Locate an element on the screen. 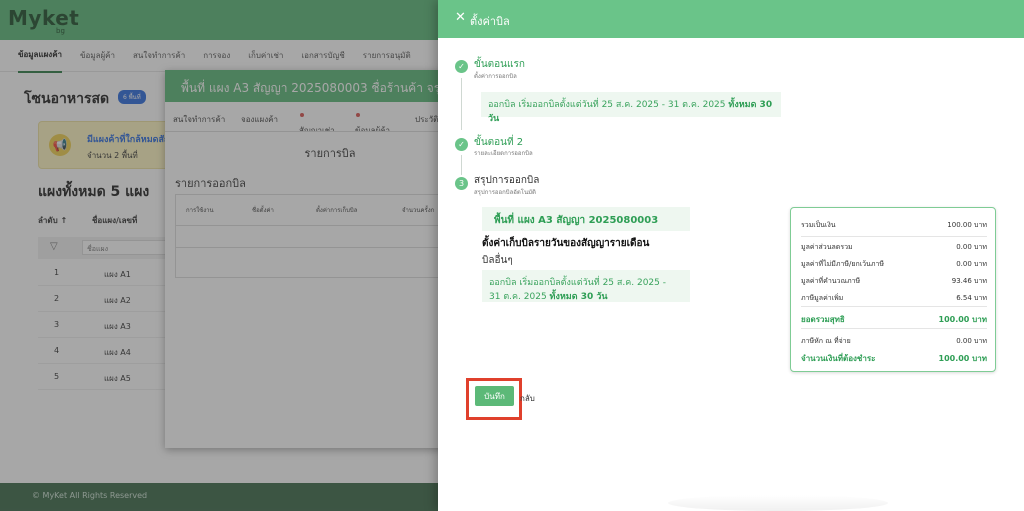 The height and width of the screenshot is (511, 1024). step-2-check-icon: ✓ is located at coordinates (461, 144).